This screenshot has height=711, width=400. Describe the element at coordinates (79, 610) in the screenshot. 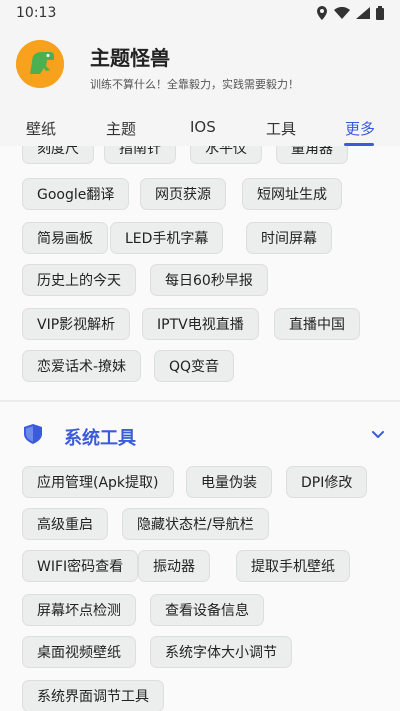

I see `tool-chip: 屏幕坏点检测` at that location.